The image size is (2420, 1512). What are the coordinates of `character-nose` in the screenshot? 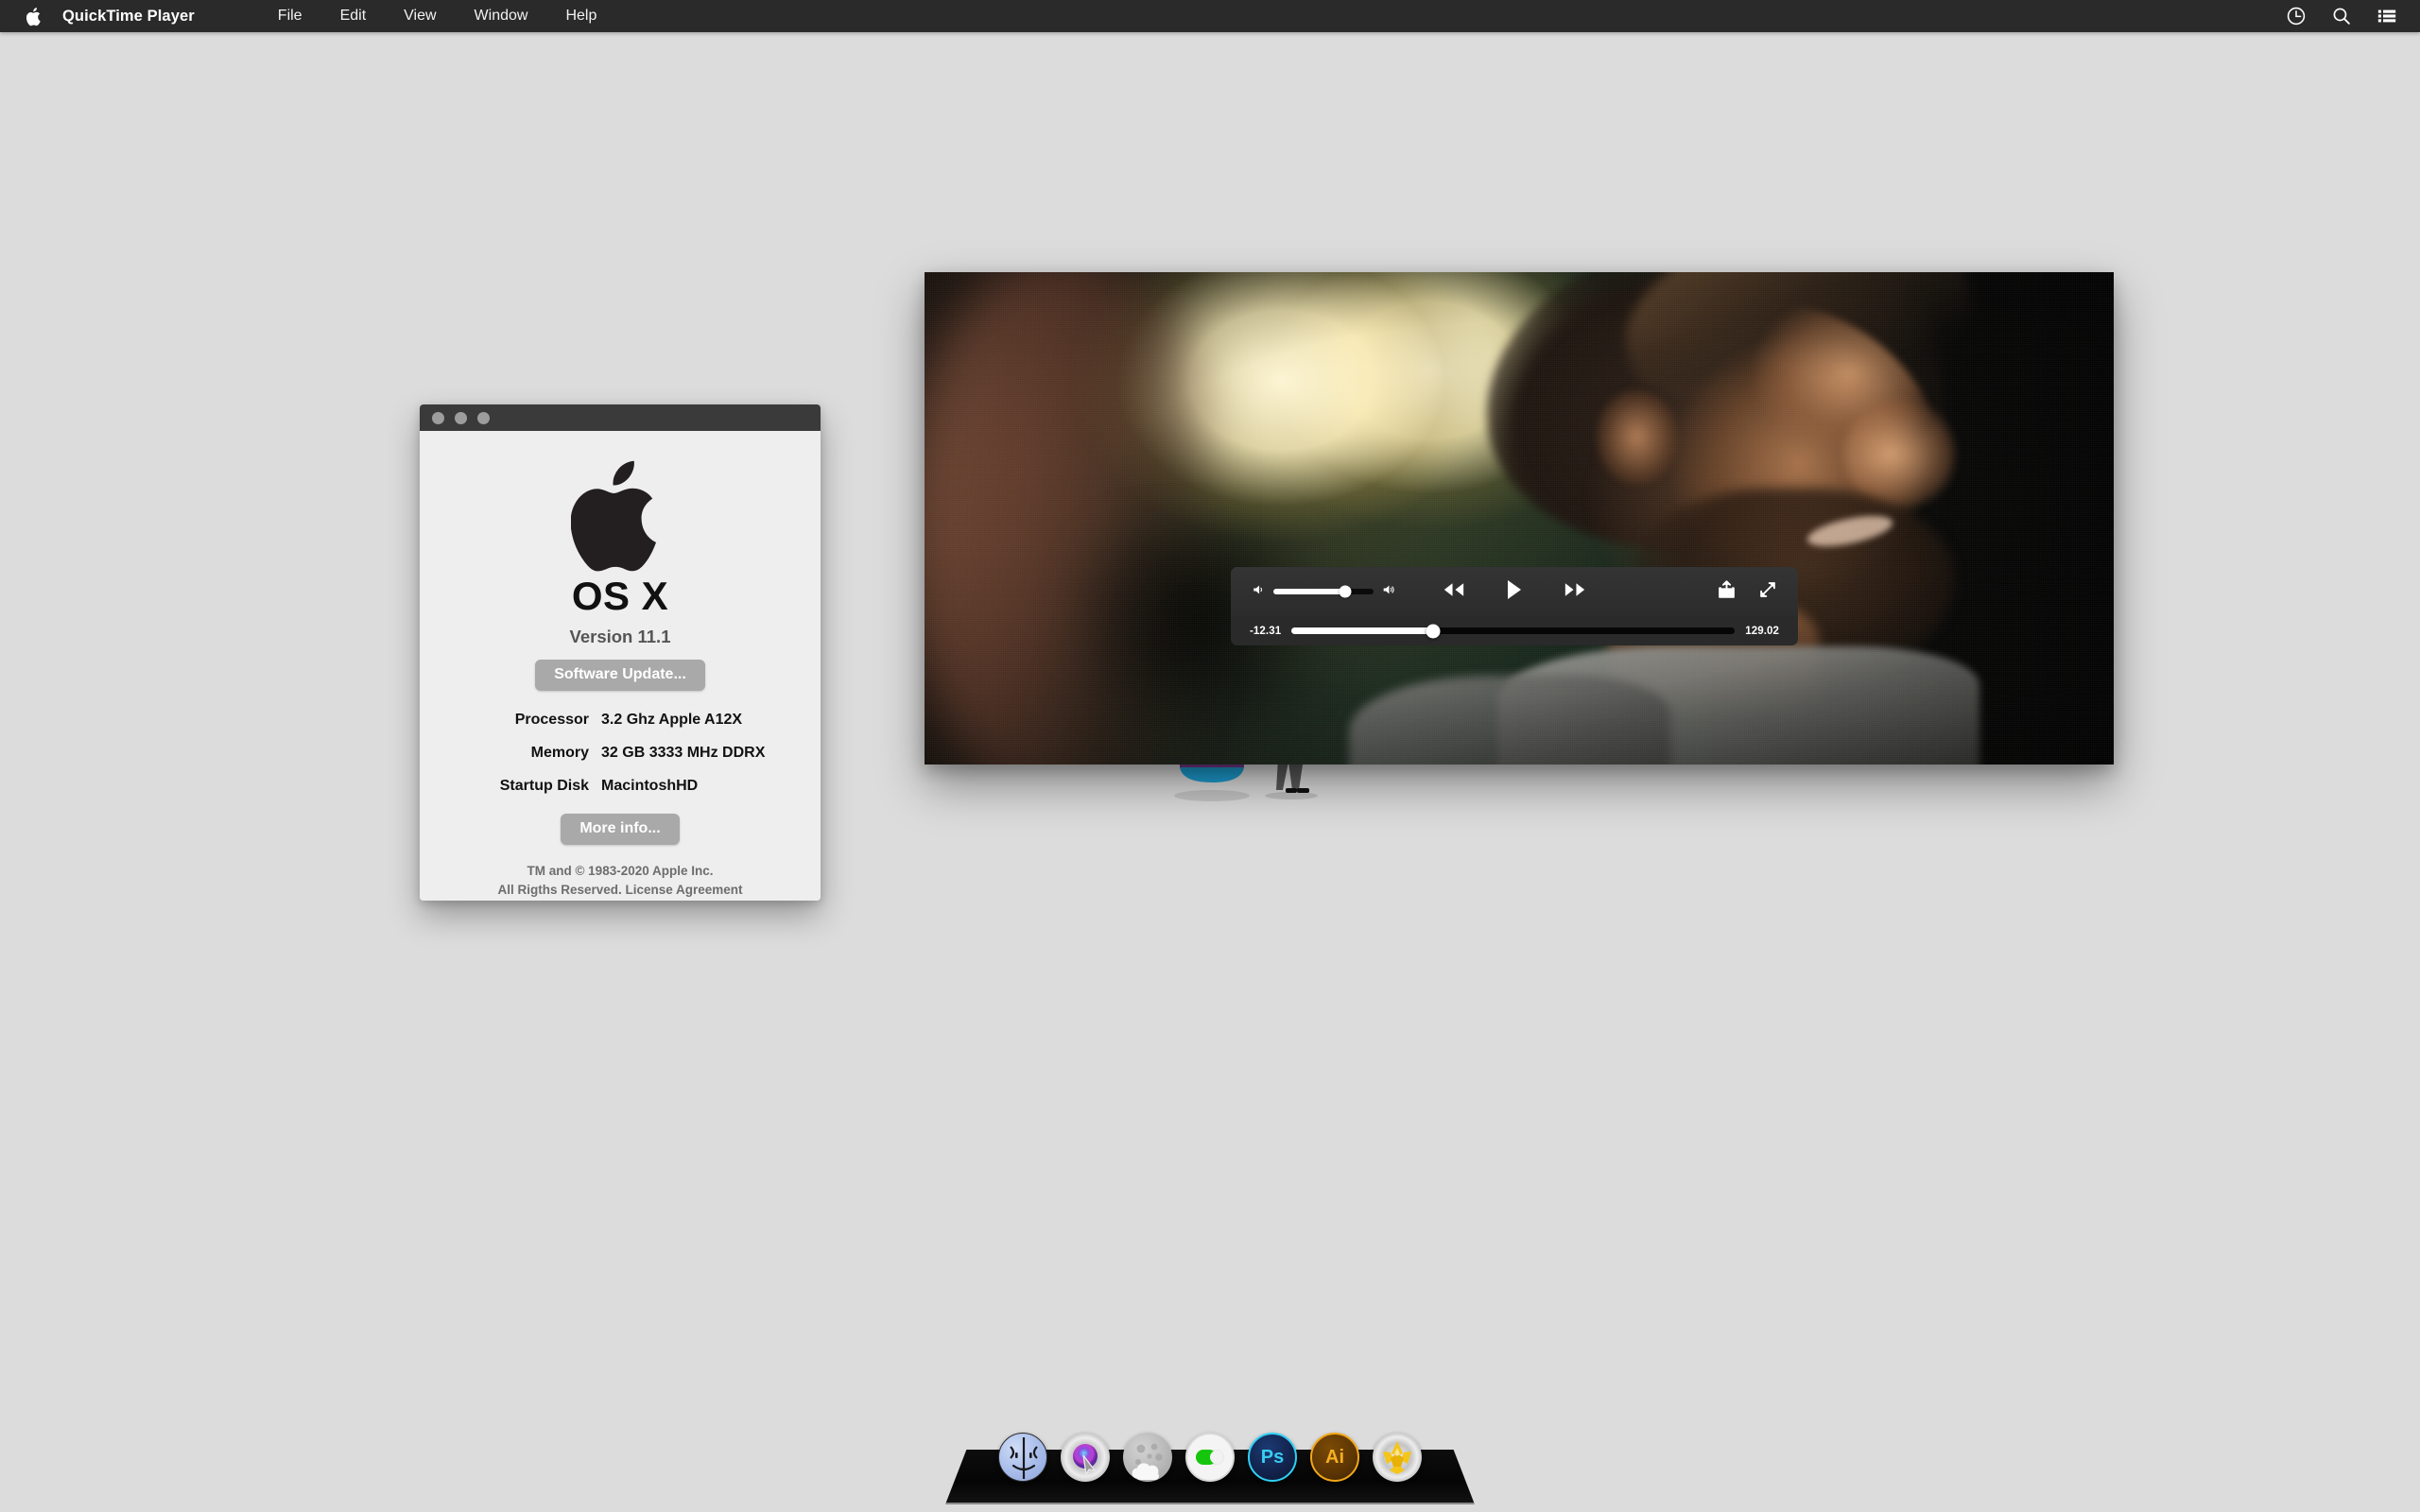 It's located at (1899, 454).